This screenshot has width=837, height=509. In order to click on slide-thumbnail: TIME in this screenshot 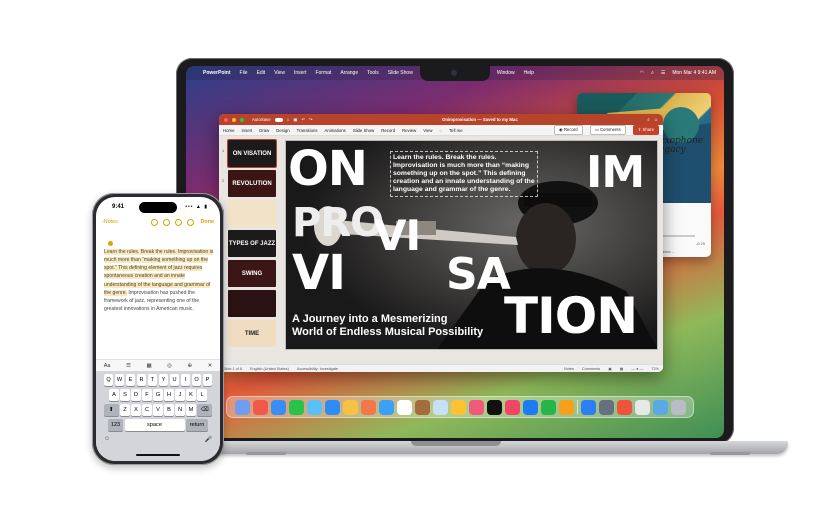, I will do `click(252, 333)`.